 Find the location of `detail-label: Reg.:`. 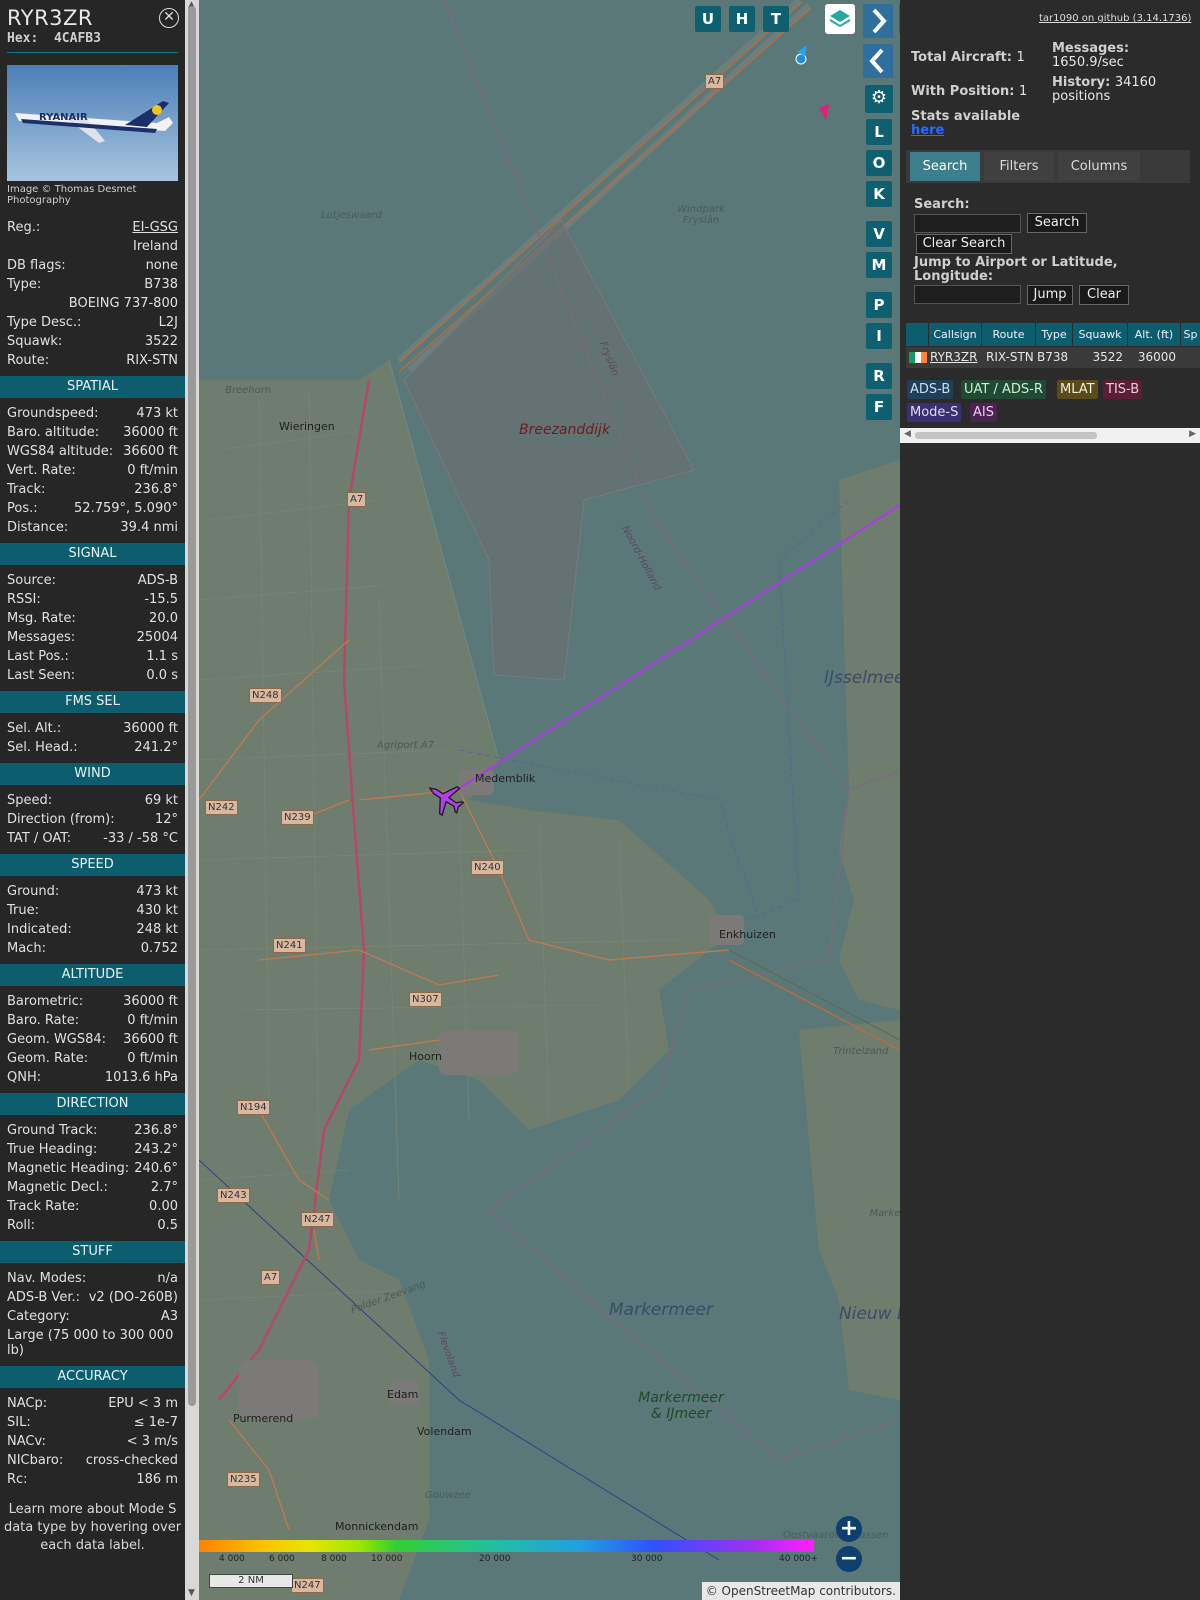

detail-label: Reg.: is located at coordinates (23, 227).